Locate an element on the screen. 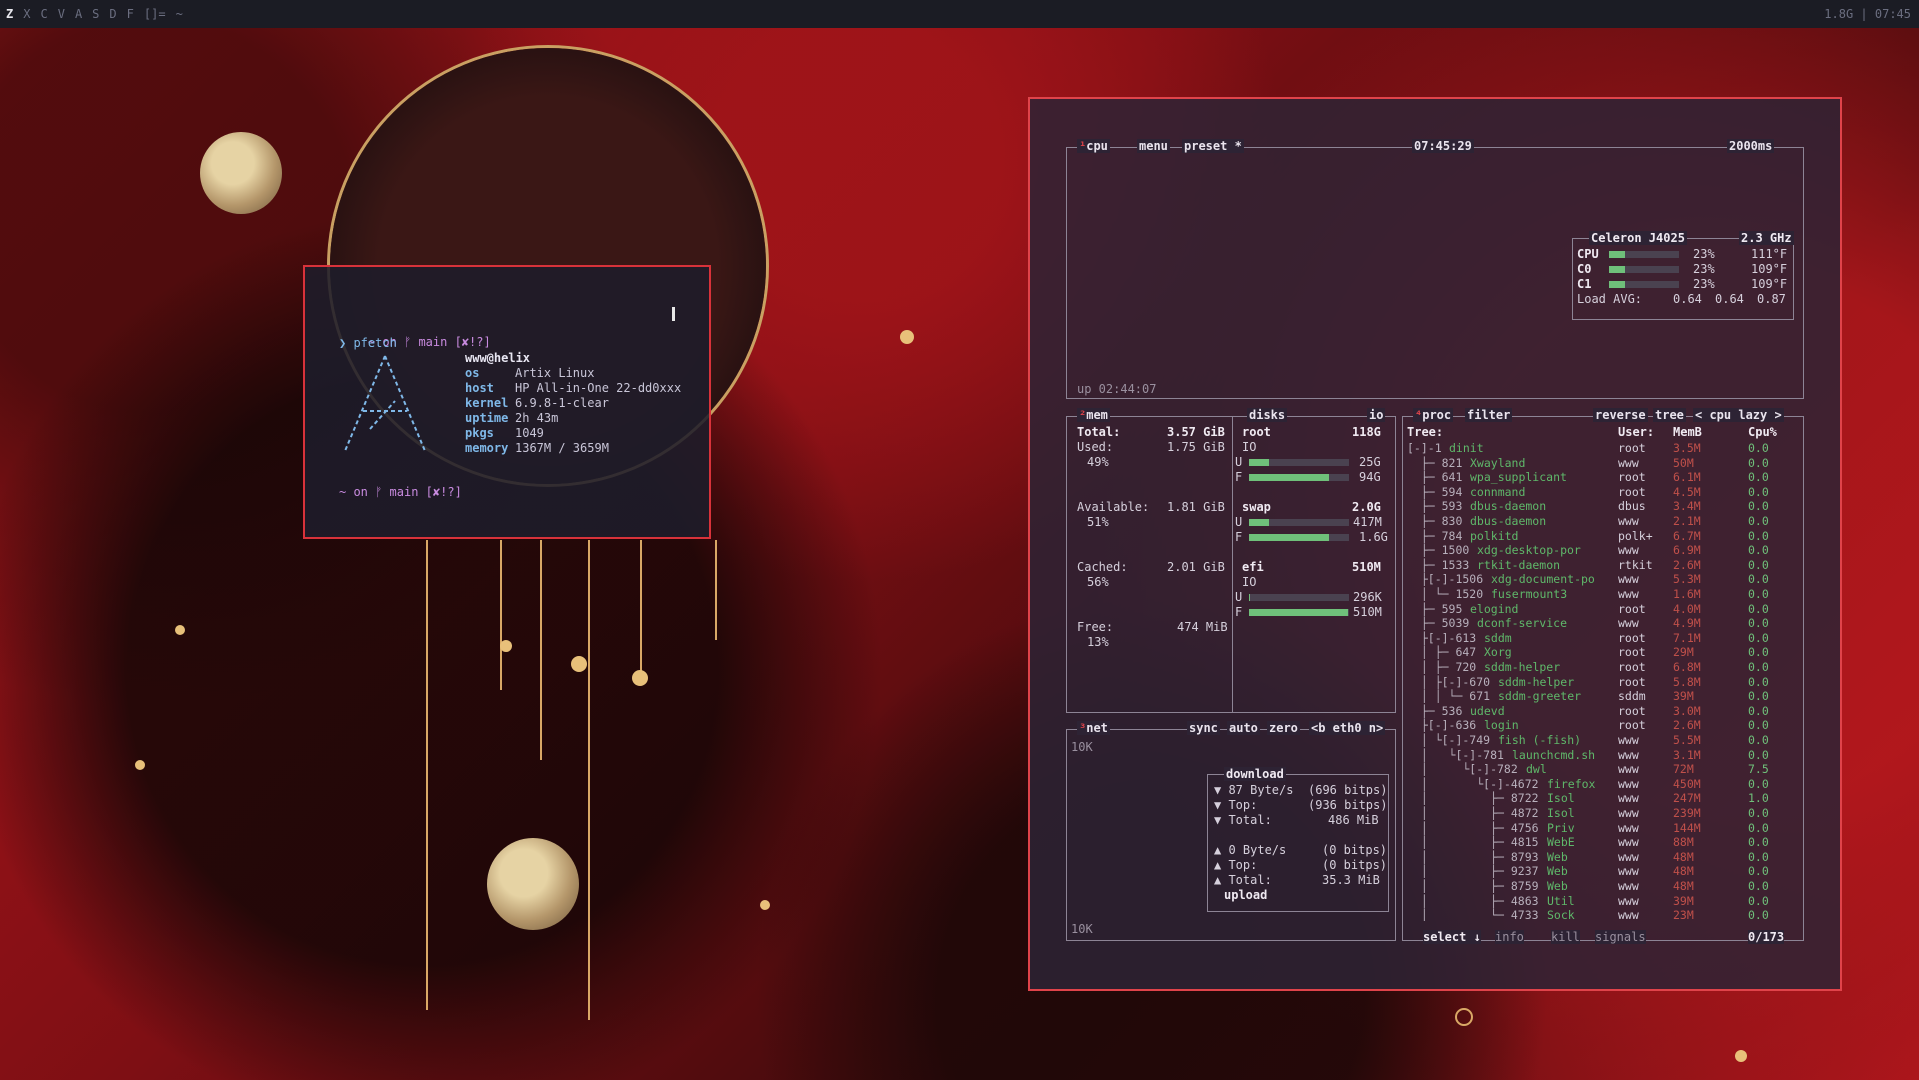 The image size is (1919, 1080). wallpaper-dot is located at coordinates (1464, 1017).